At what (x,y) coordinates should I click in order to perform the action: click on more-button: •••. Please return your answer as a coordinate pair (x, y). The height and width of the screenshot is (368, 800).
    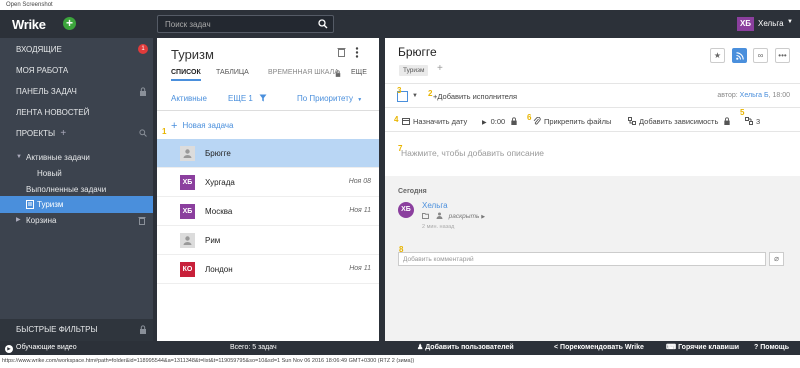
    Looking at the image, I should click on (782, 55).